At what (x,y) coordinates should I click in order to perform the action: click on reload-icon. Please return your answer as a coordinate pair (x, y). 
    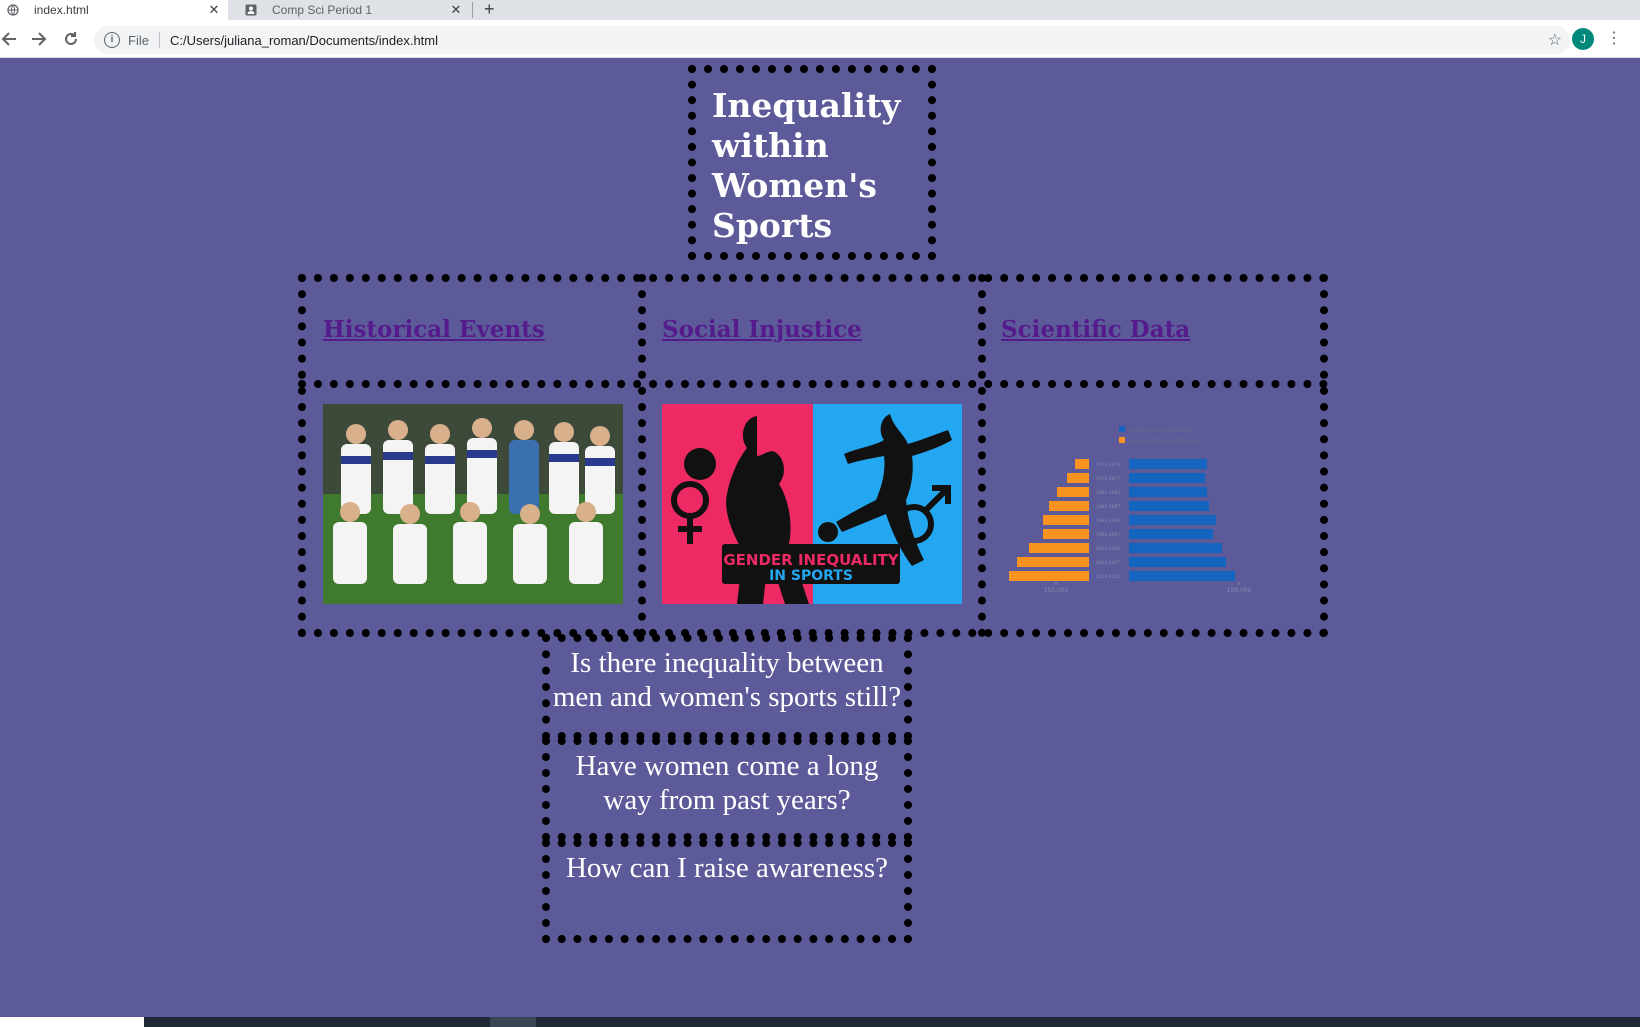
    Looking at the image, I should click on (71, 39).